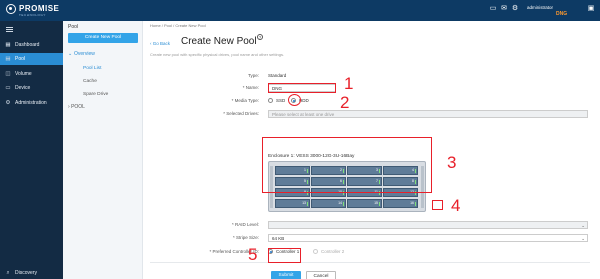 This screenshot has height=279, width=600. What do you see at coordinates (178, 25) in the screenshot?
I see `breadcrumb: Home / Pool / Create New Pool` at bounding box center [178, 25].